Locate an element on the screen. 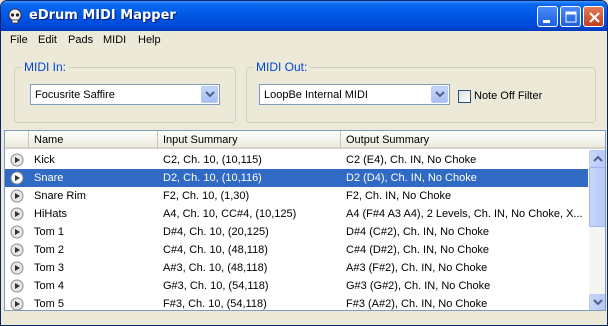  pad-name: Kick is located at coordinates (44, 160).